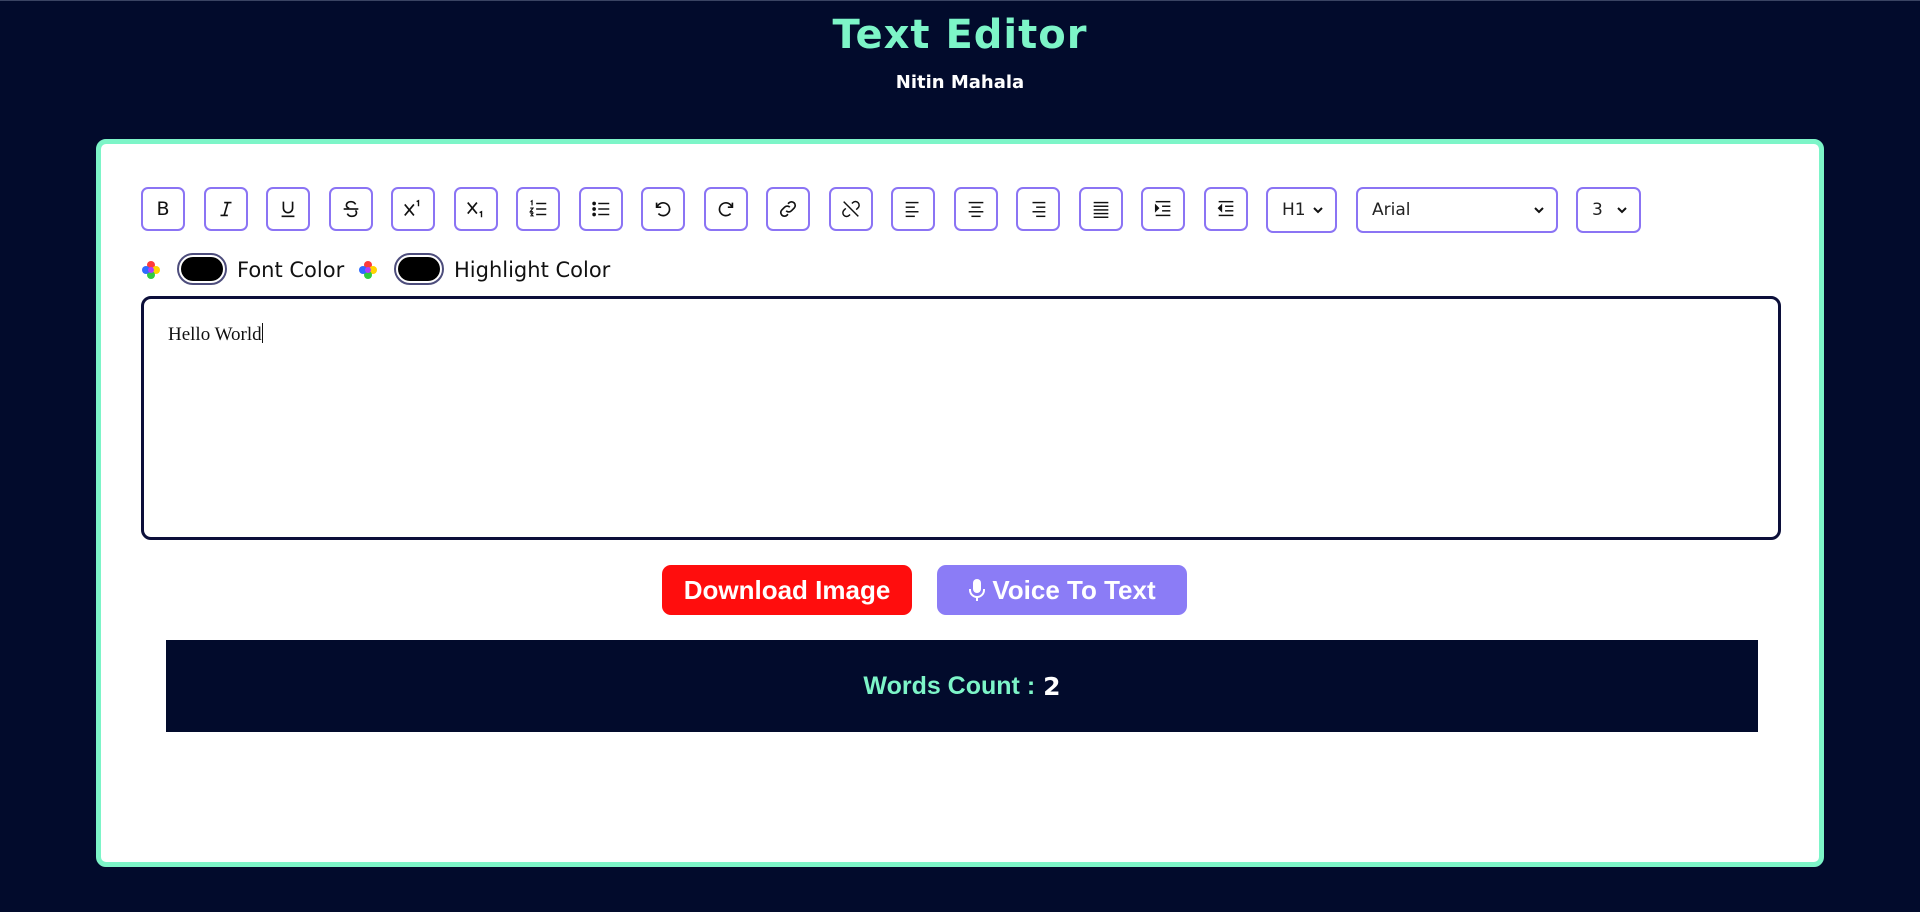  What do you see at coordinates (1608, 210) in the screenshot?
I see `font-size-select: 3` at bounding box center [1608, 210].